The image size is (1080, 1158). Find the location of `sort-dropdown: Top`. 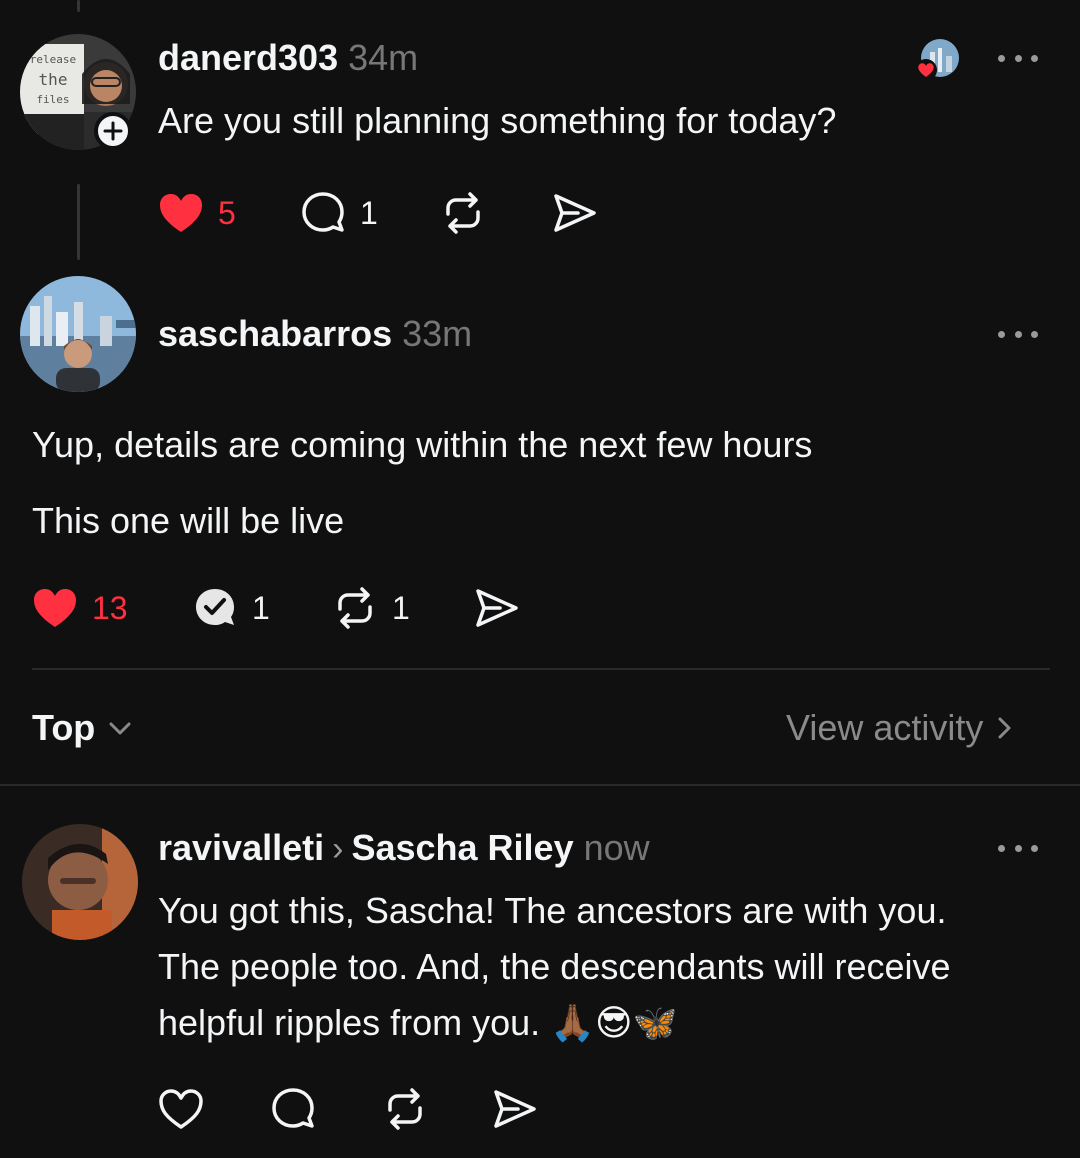

sort-dropdown: Top is located at coordinates (83, 728).